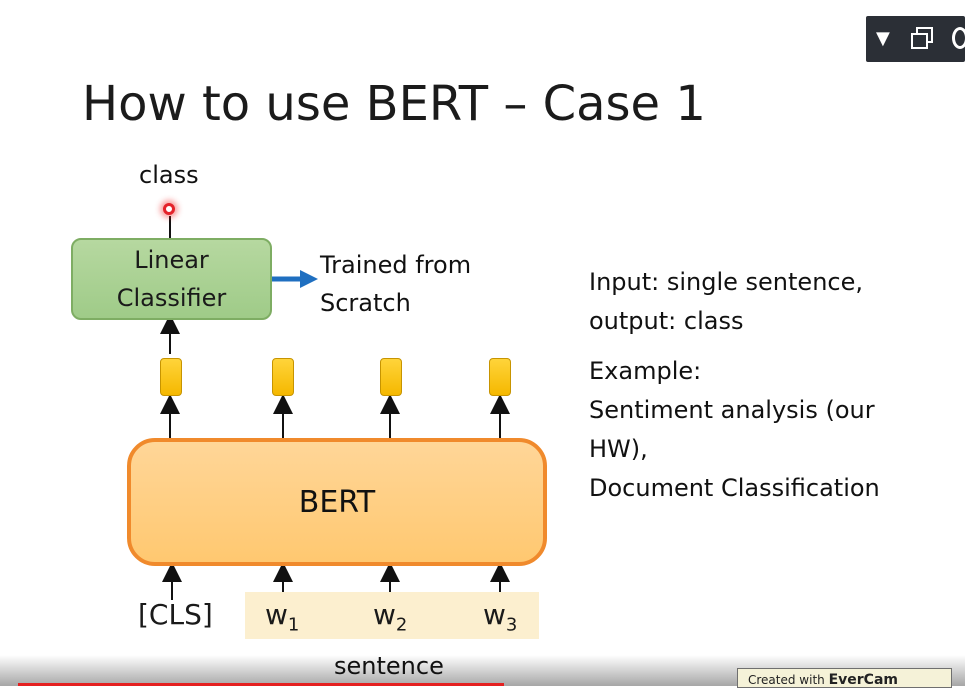 Image resolution: width=965 pixels, height=688 pixels. Describe the element at coordinates (169, 209) in the screenshot. I see `cursor-pointer-dot` at that location.